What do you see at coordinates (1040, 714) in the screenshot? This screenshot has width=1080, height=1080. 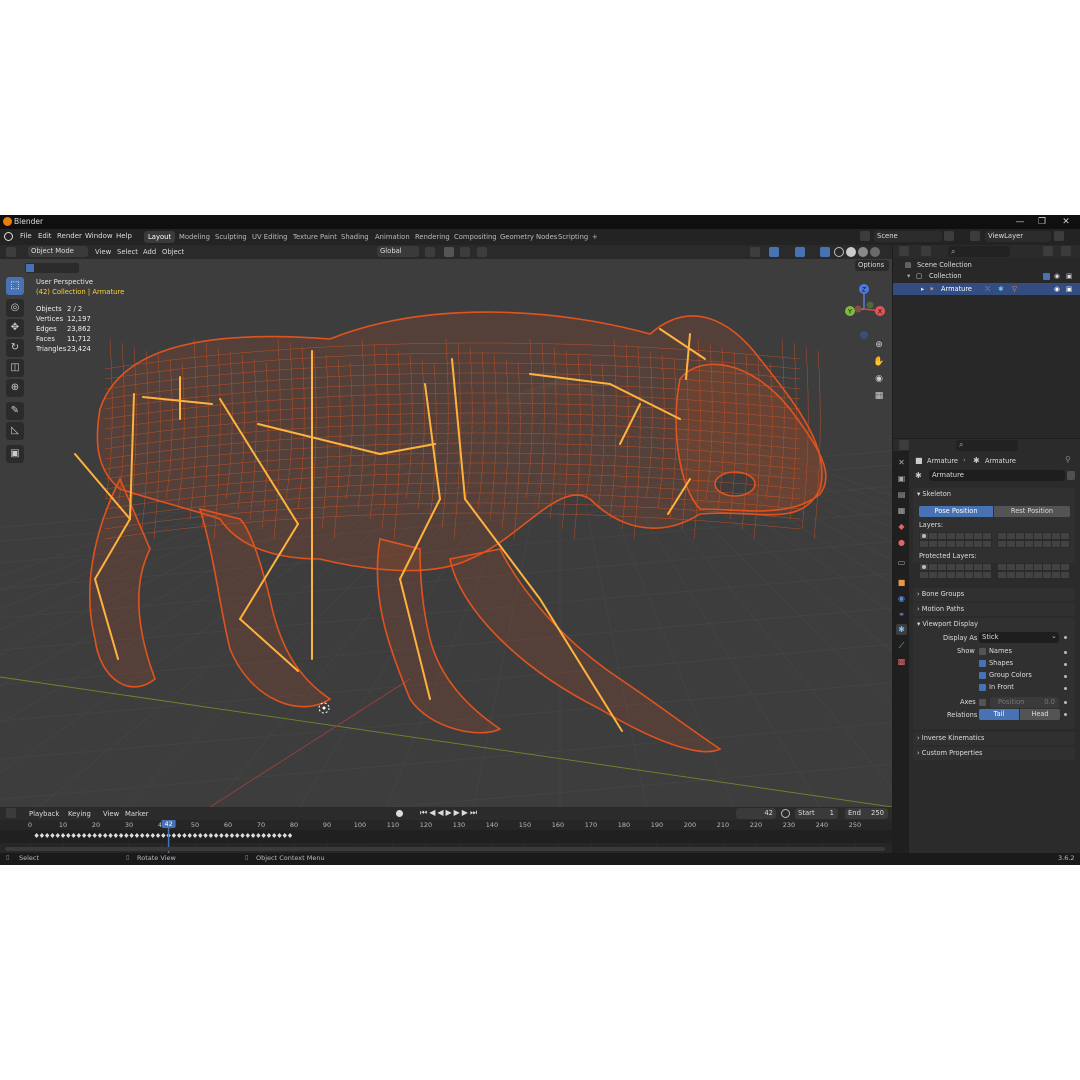 I see `relations-head-button: Head` at bounding box center [1040, 714].